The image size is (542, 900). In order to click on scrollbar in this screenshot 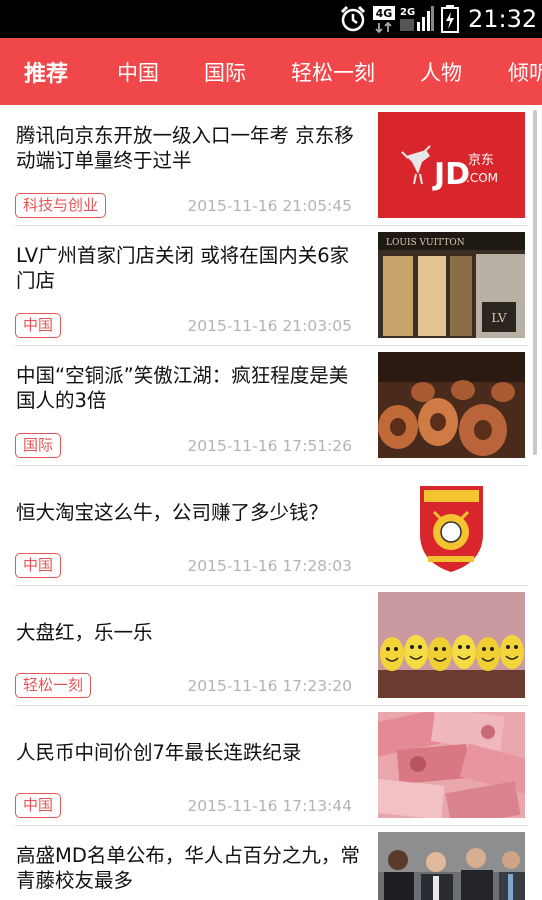, I will do `click(535, 282)`.